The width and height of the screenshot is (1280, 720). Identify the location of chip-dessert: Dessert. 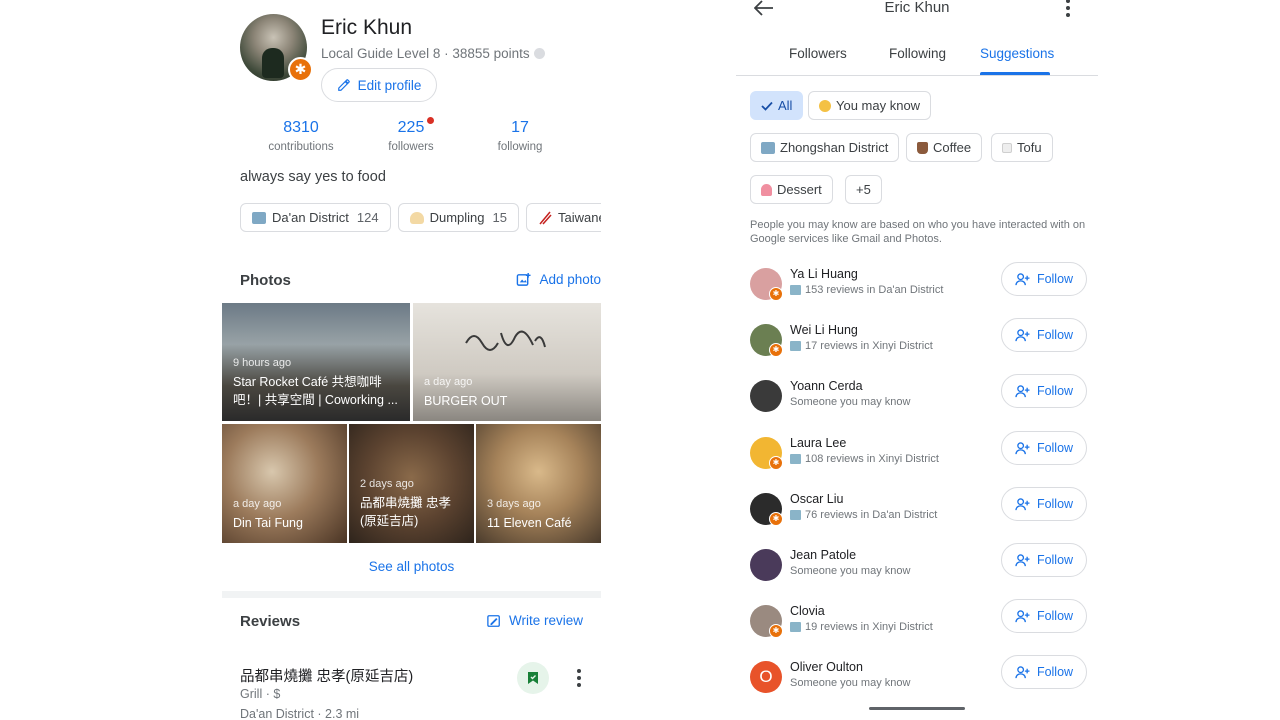
(791, 189).